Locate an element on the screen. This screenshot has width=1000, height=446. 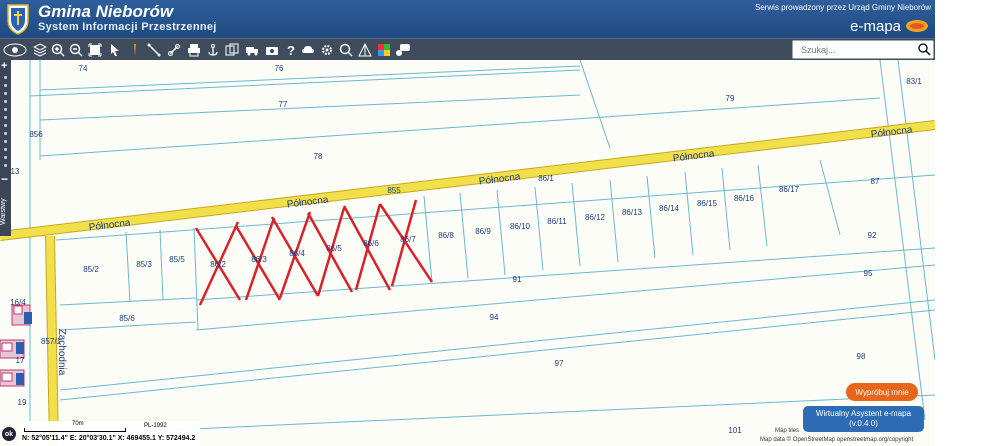
cloud-icon is located at coordinates (308, 50).